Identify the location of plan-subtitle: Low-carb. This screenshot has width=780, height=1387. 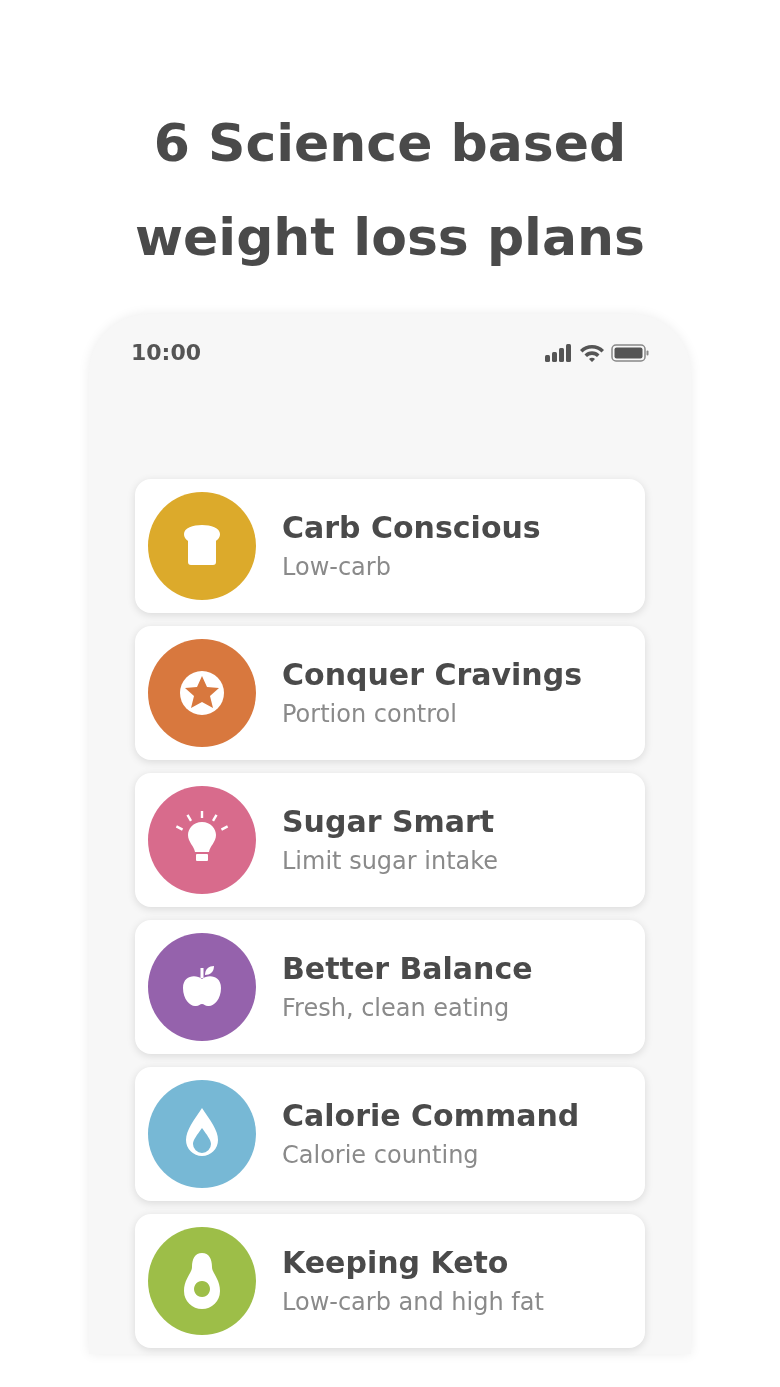
(337, 567).